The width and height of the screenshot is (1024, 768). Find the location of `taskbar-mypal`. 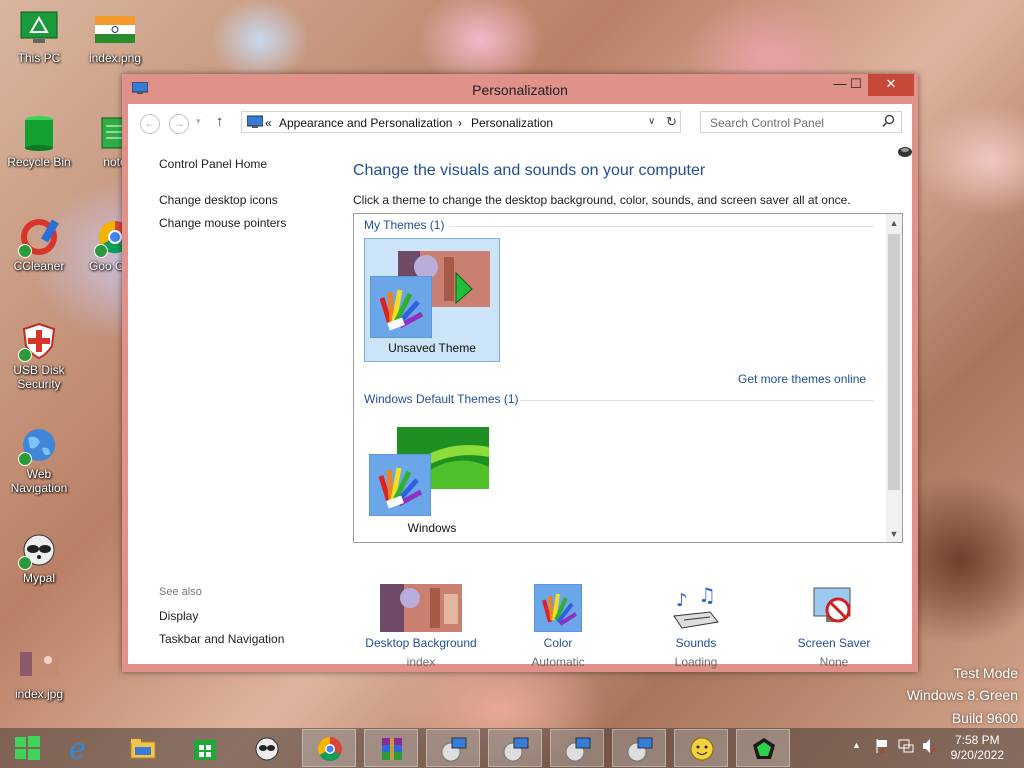

taskbar-mypal is located at coordinates (267, 748).